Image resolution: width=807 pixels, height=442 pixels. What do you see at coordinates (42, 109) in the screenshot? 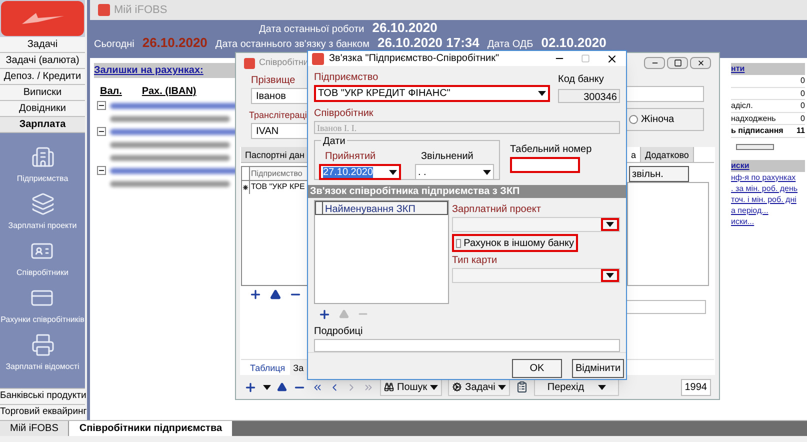
I see `menu-item: Довідники` at bounding box center [42, 109].